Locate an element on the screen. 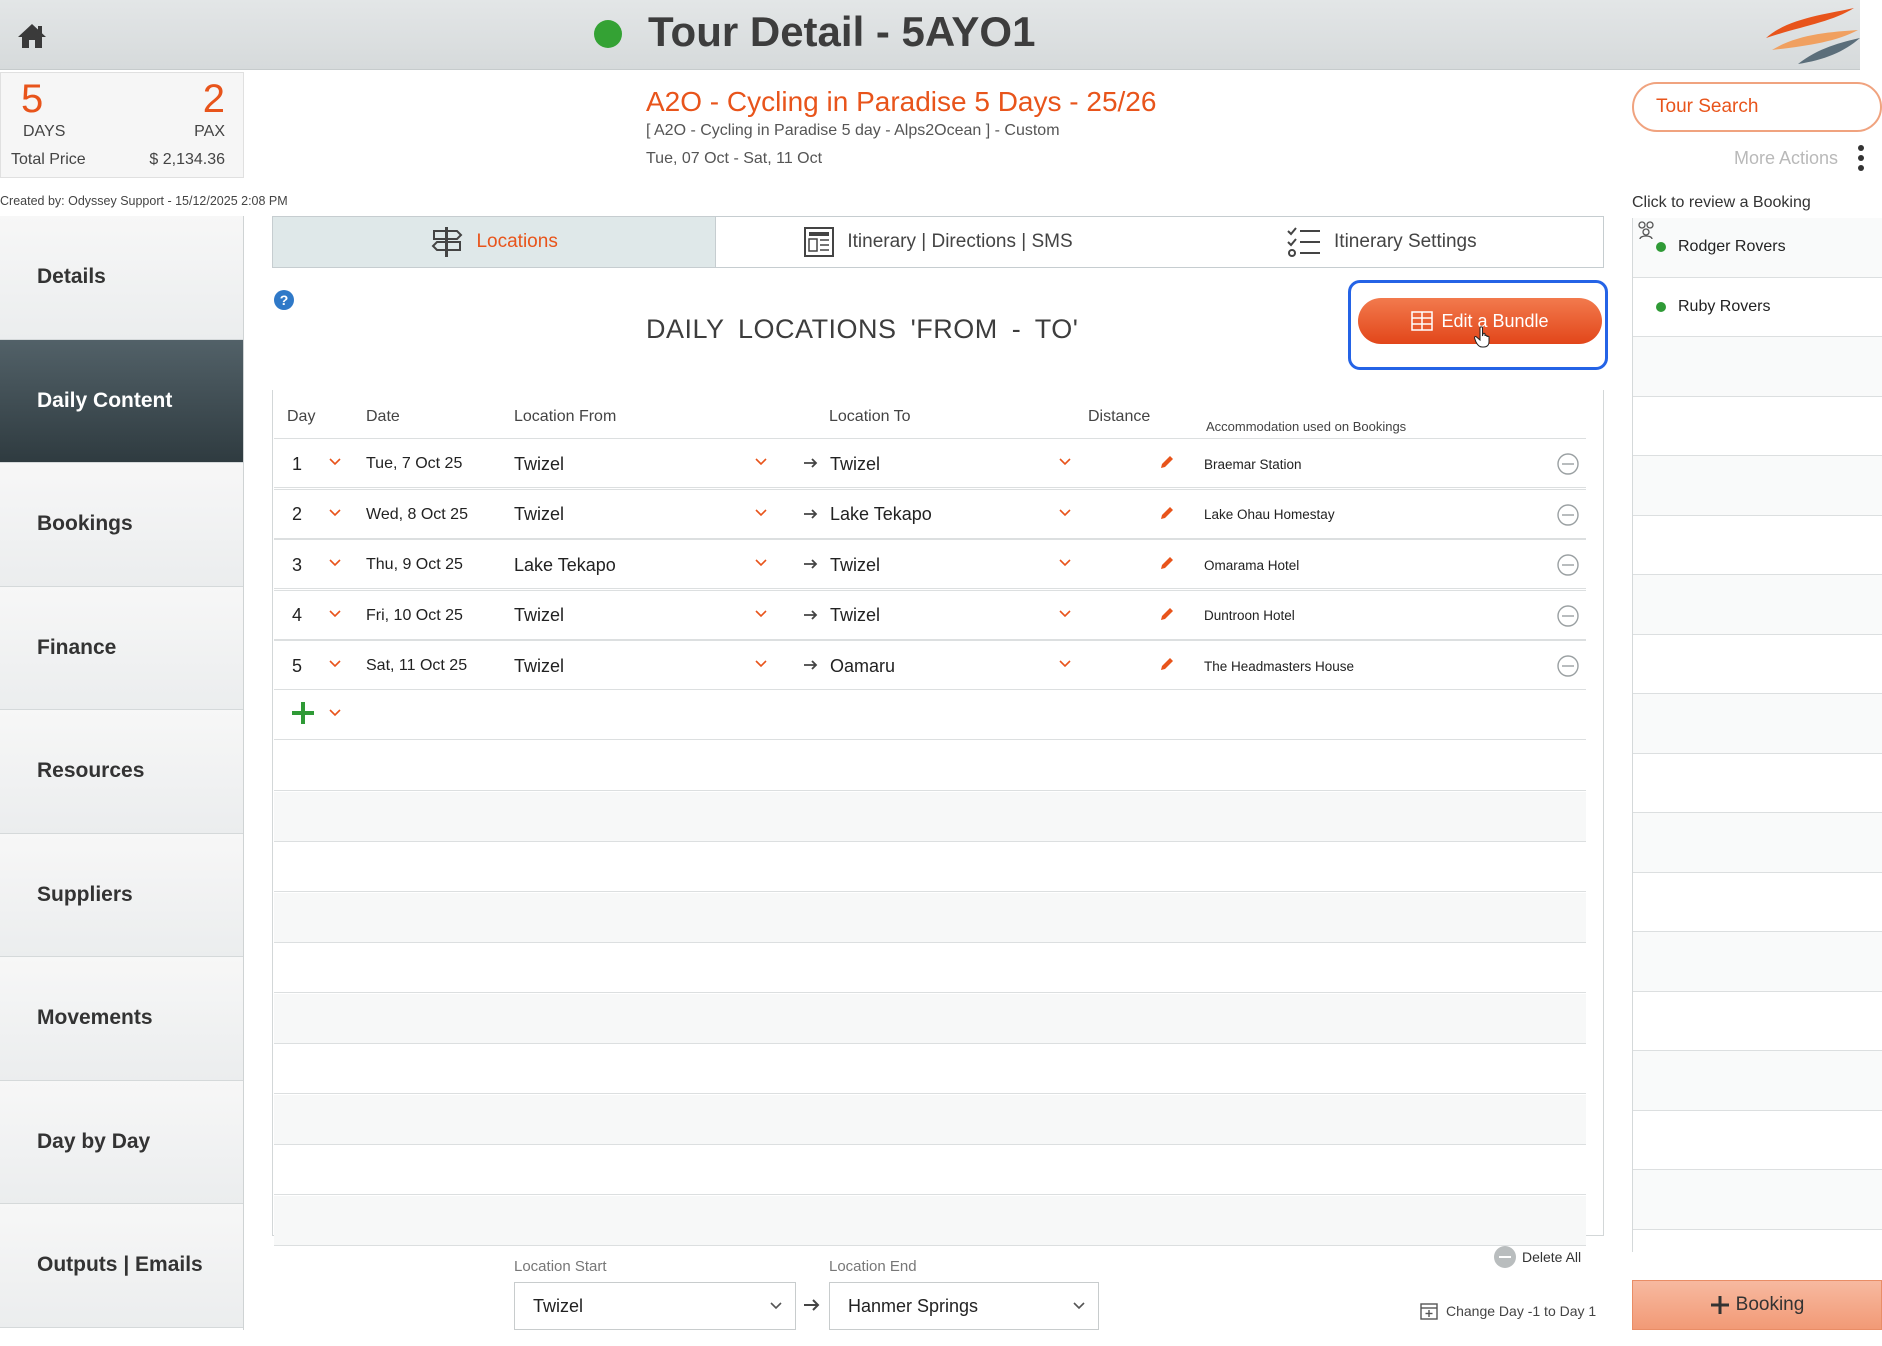 The width and height of the screenshot is (1882, 1346). tab-itinerary-directions-sms: Itinerary | Directions | SMS is located at coordinates (937, 242).